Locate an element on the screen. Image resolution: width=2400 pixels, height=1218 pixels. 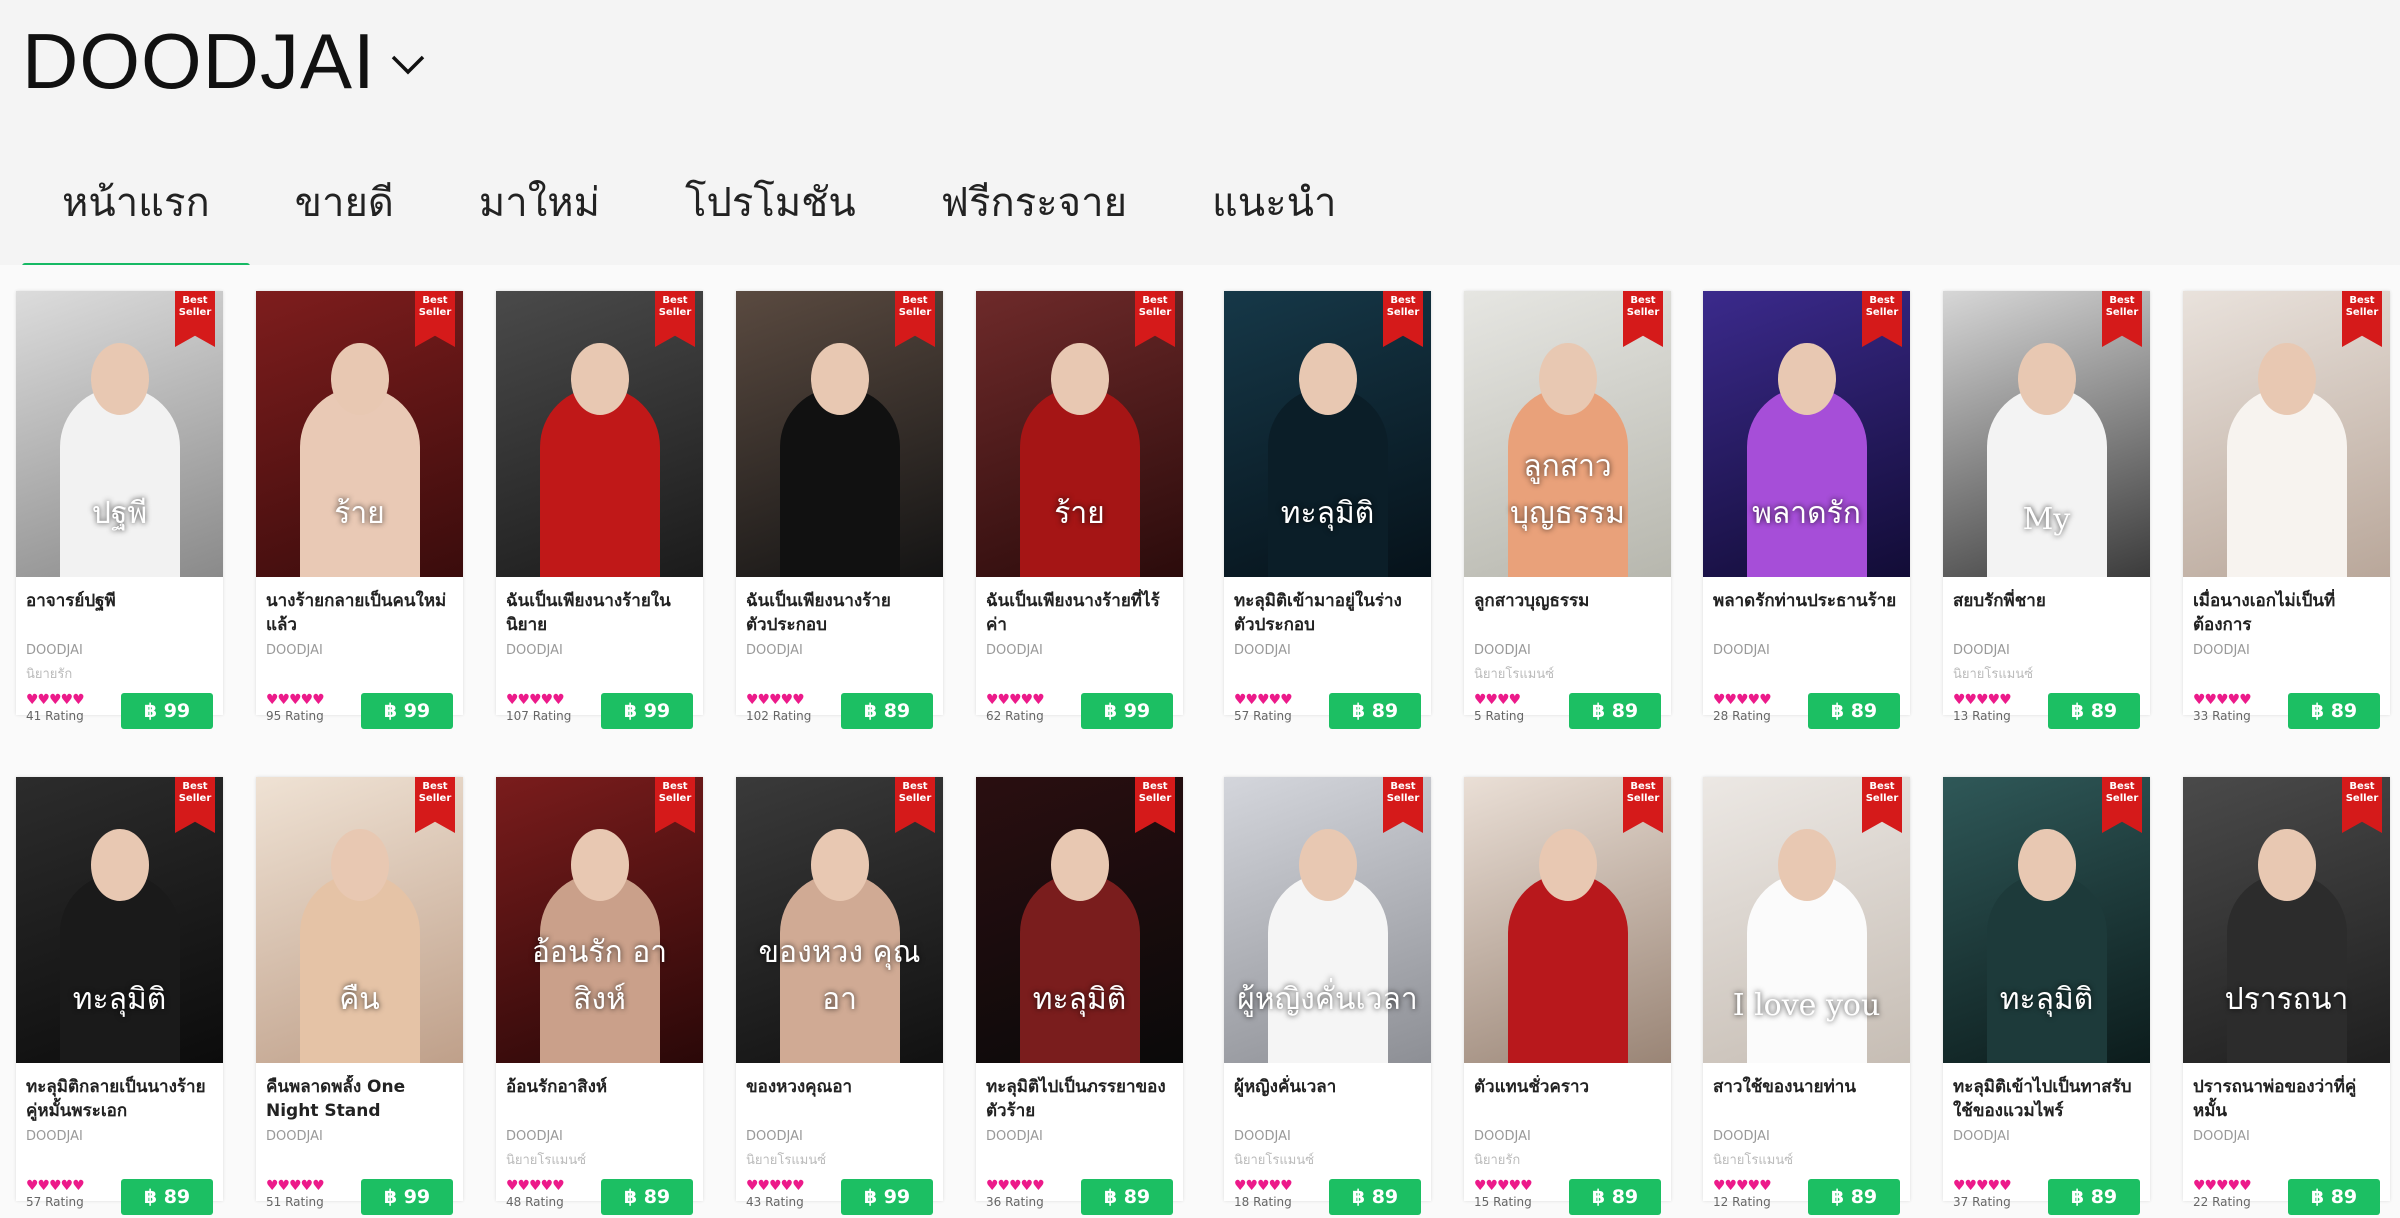
book-cover: ผู้หญิงคั่นเวลา Best Seller is located at coordinates (1327, 920).